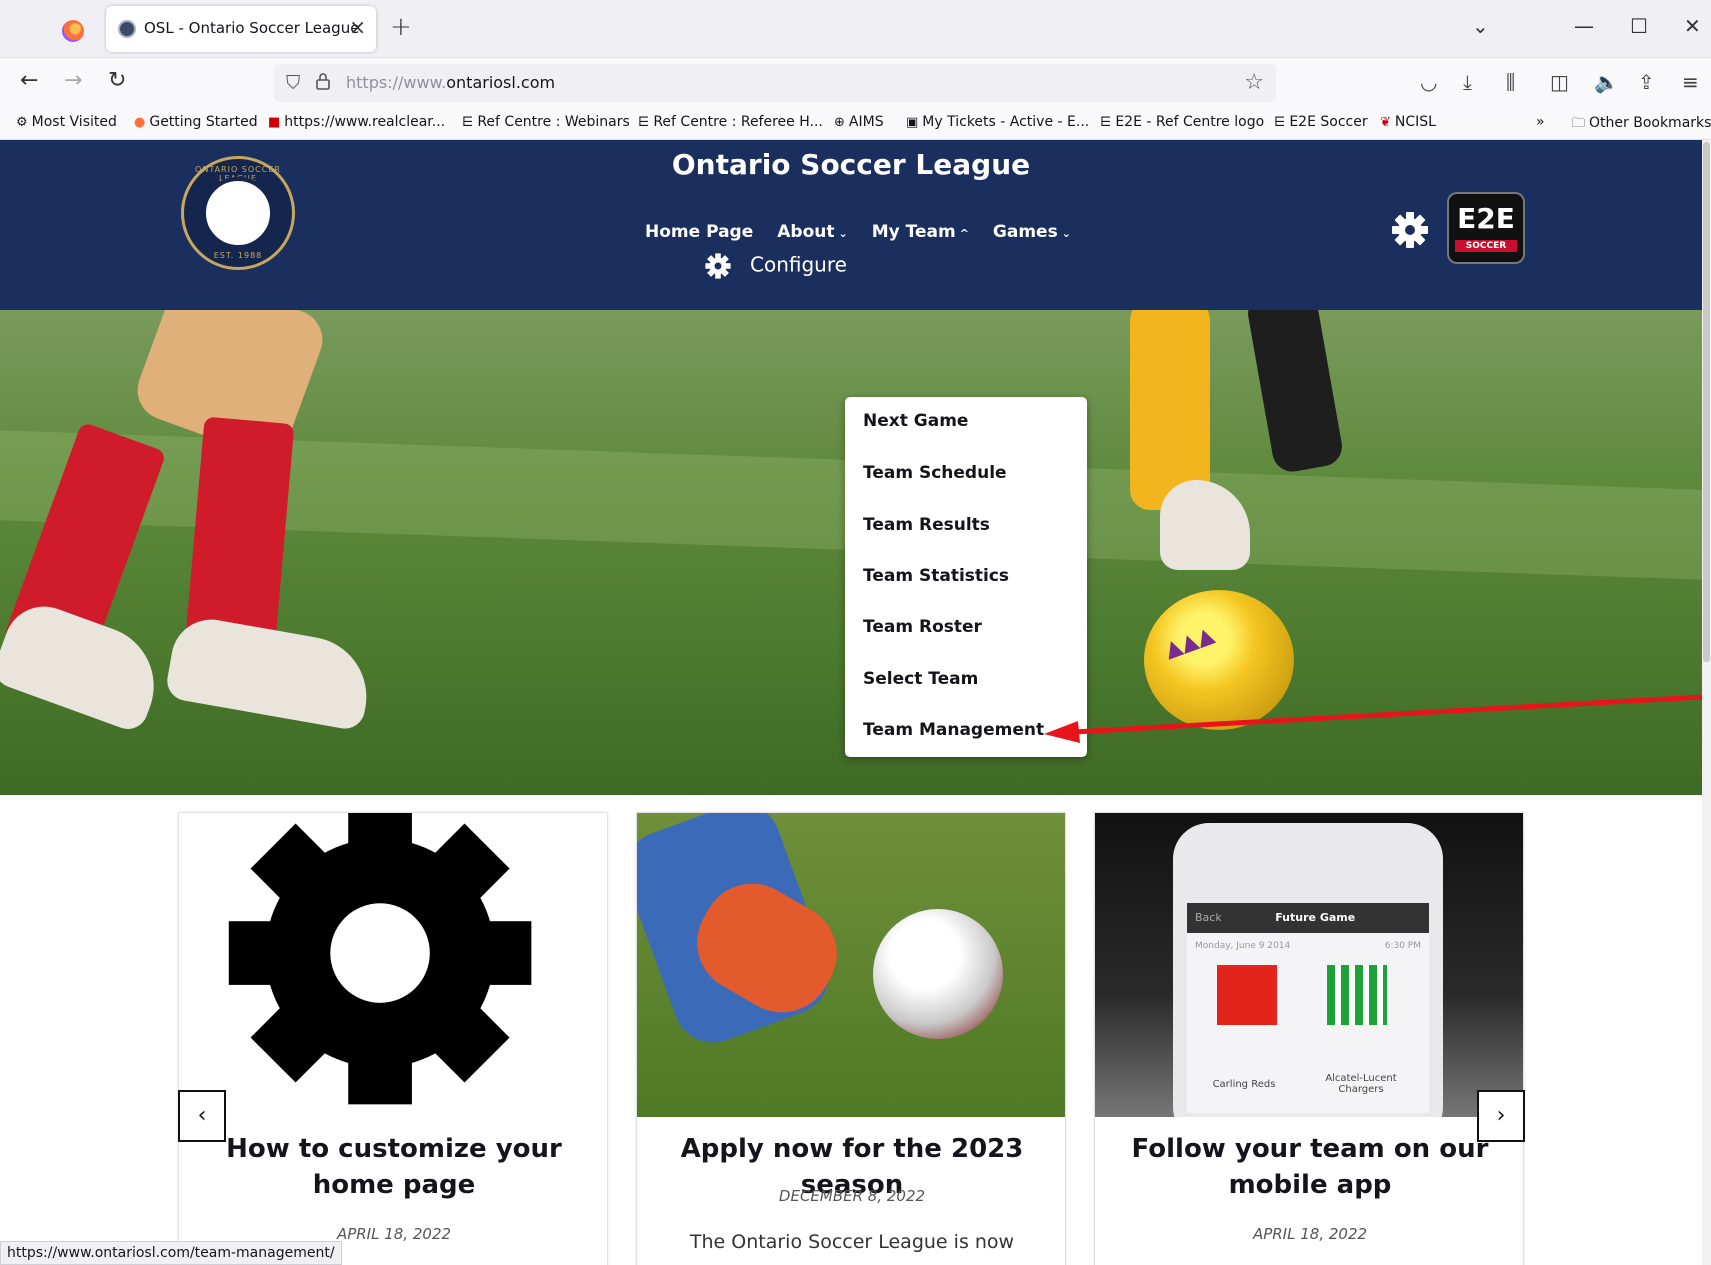 The image size is (1711, 1265). What do you see at coordinates (1254, 82) in the screenshot?
I see `bookmark-star-icon: ☆` at bounding box center [1254, 82].